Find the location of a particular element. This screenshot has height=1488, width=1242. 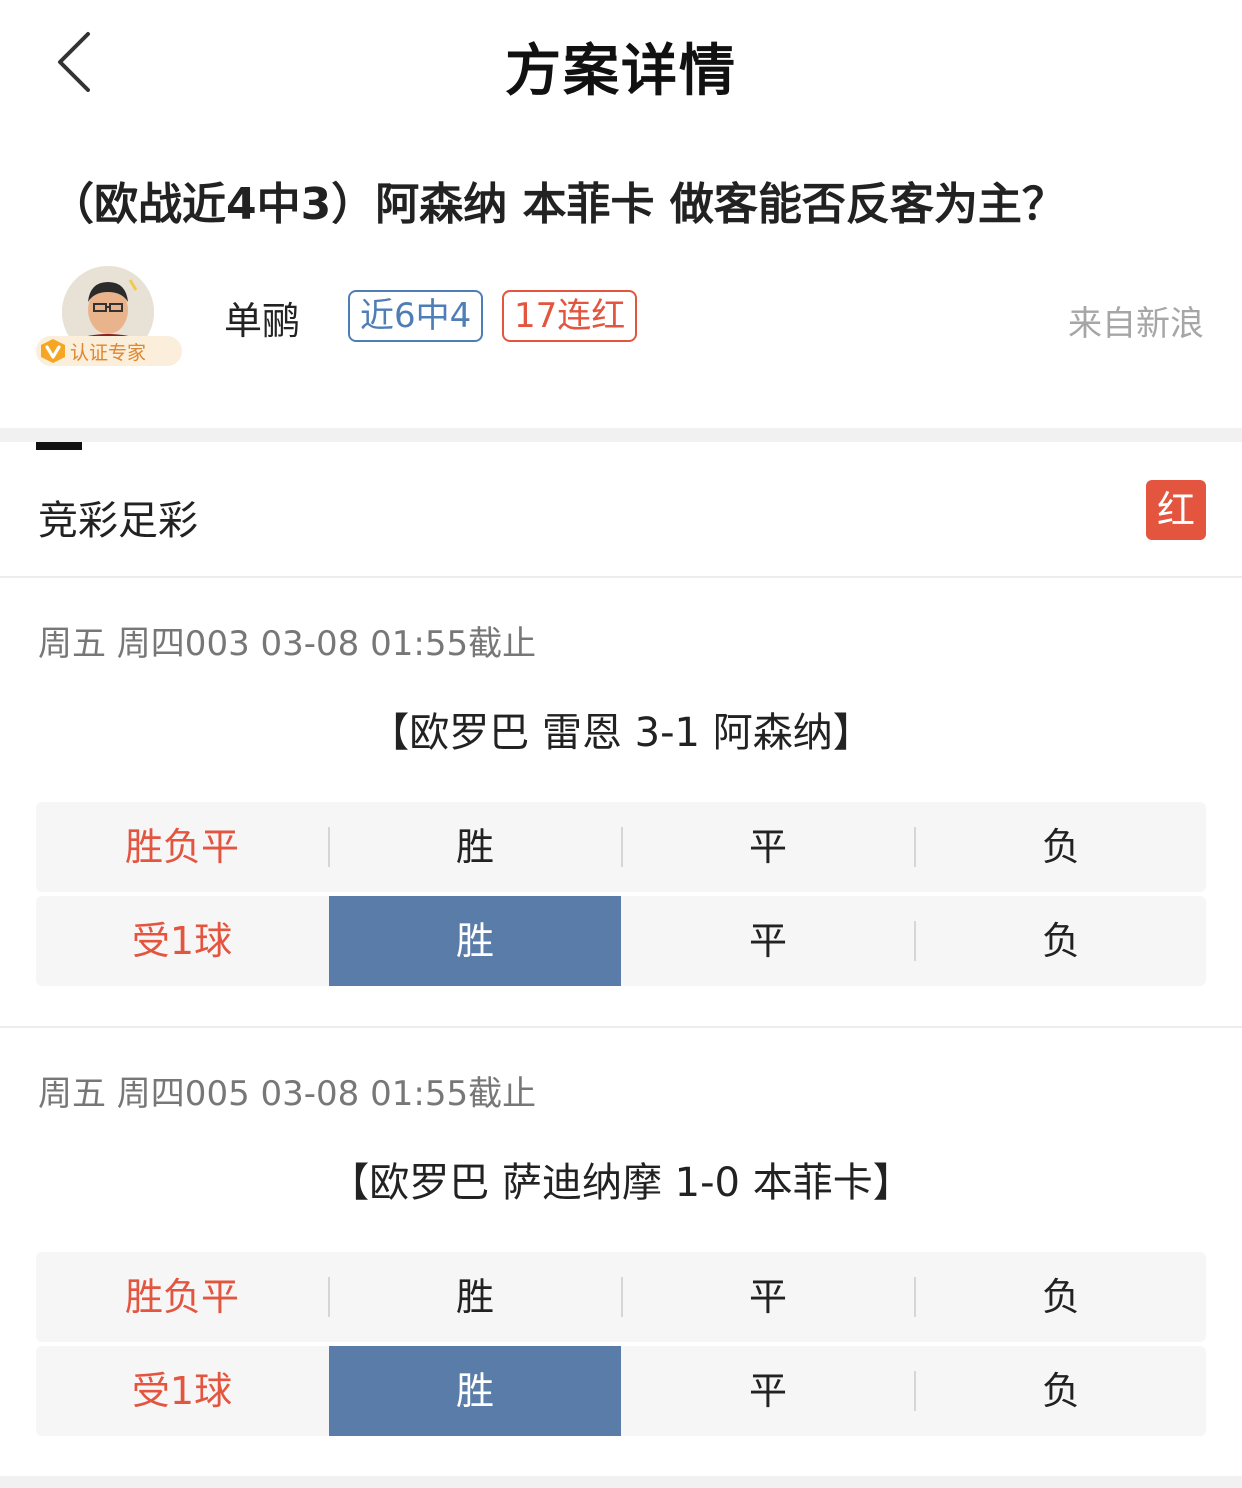

author-row: 认证专家 单鹂 近6中4 17连红 来自新浪 is located at coordinates (621, 318).